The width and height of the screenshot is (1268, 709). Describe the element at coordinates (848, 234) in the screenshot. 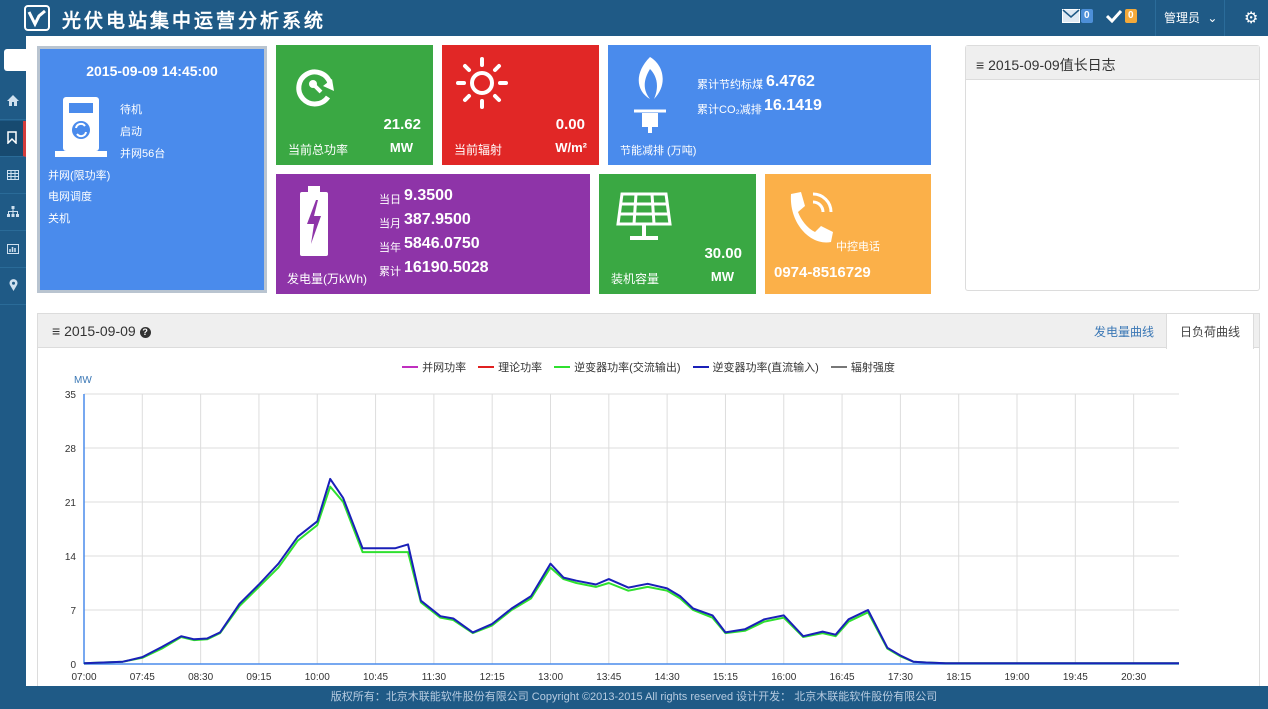

I see `phone-tile: 中控电话 0974-8516729` at that location.